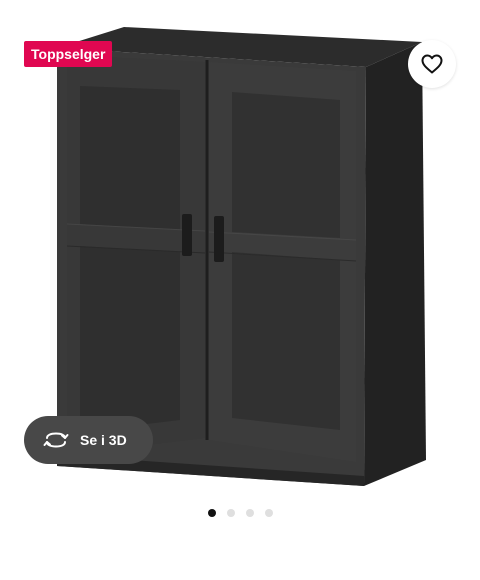 This screenshot has width=480, height=580. I want to click on favorite-button, so click(432, 64).